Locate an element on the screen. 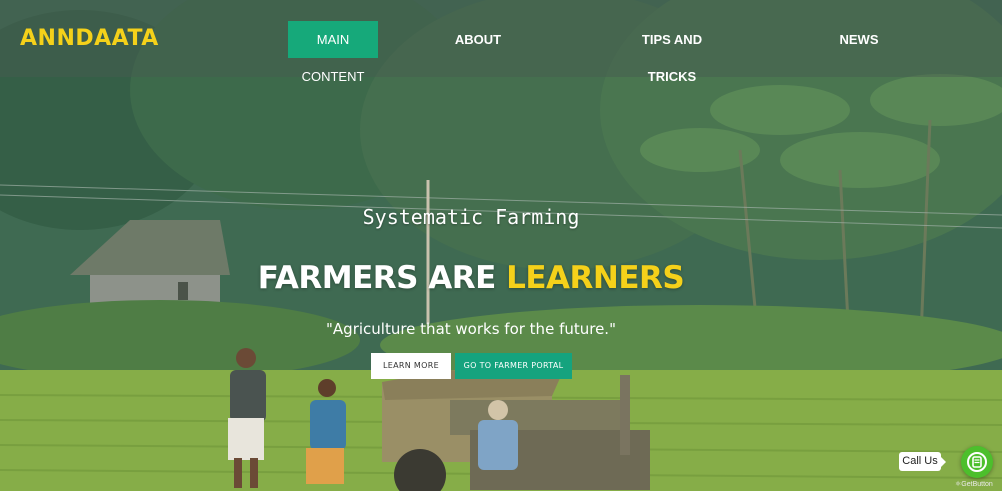  call-us-label: Call Us is located at coordinates (922, 461).